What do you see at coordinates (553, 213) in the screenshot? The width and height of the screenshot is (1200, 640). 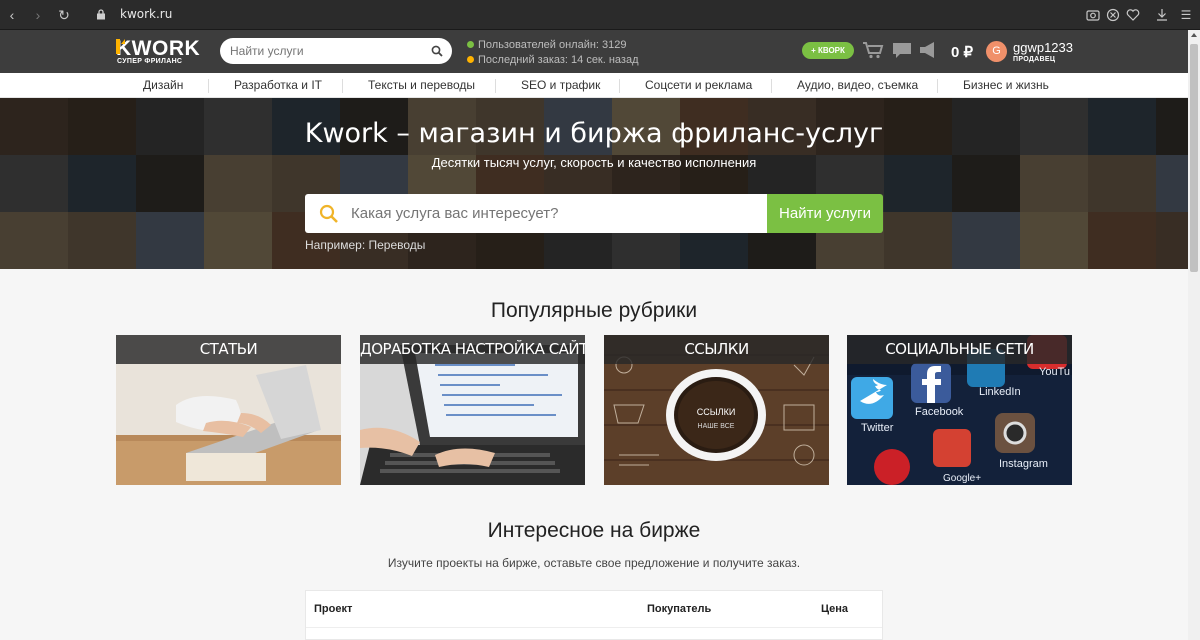 I see `hero-search-input` at bounding box center [553, 213].